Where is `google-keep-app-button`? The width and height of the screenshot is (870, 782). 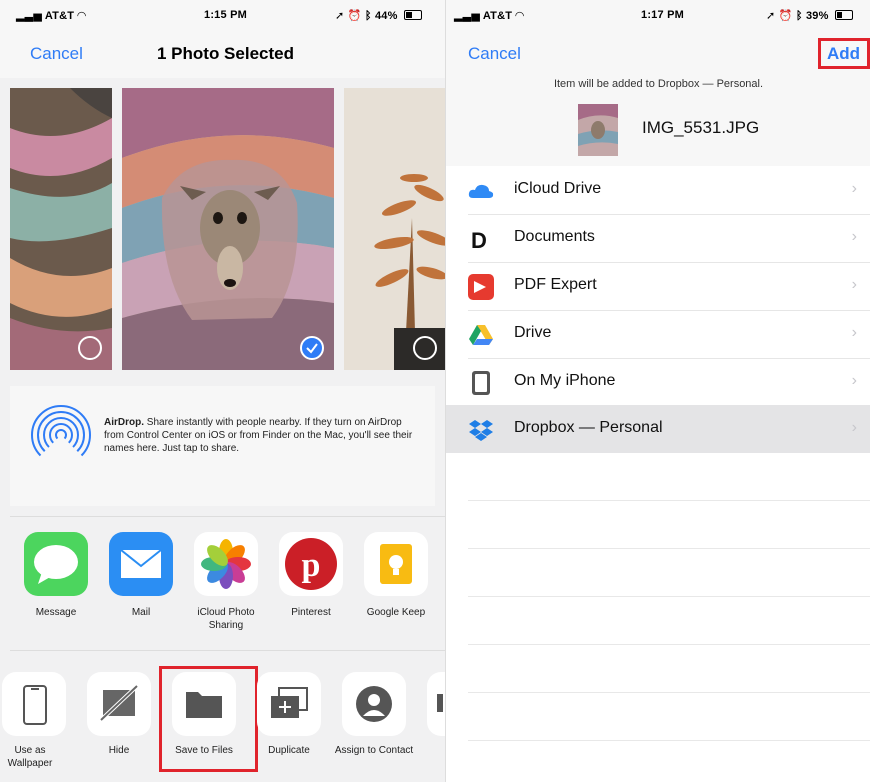 google-keep-app-button is located at coordinates (396, 564).